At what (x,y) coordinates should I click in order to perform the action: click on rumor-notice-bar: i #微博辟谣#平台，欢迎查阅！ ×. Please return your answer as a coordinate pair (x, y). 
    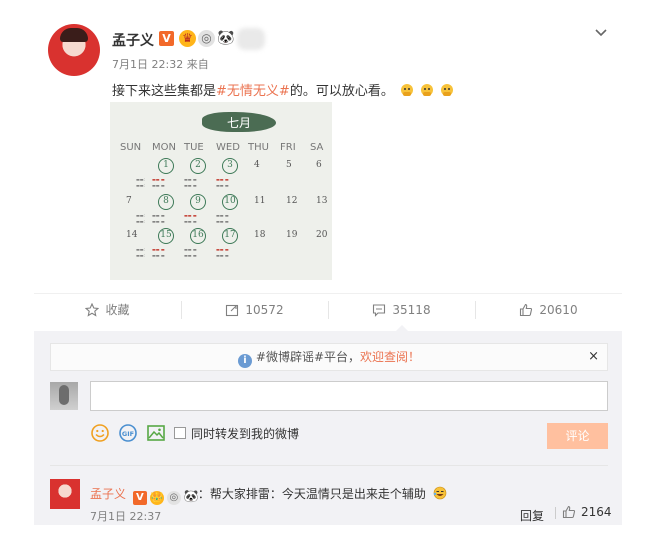
    Looking at the image, I should click on (329, 357).